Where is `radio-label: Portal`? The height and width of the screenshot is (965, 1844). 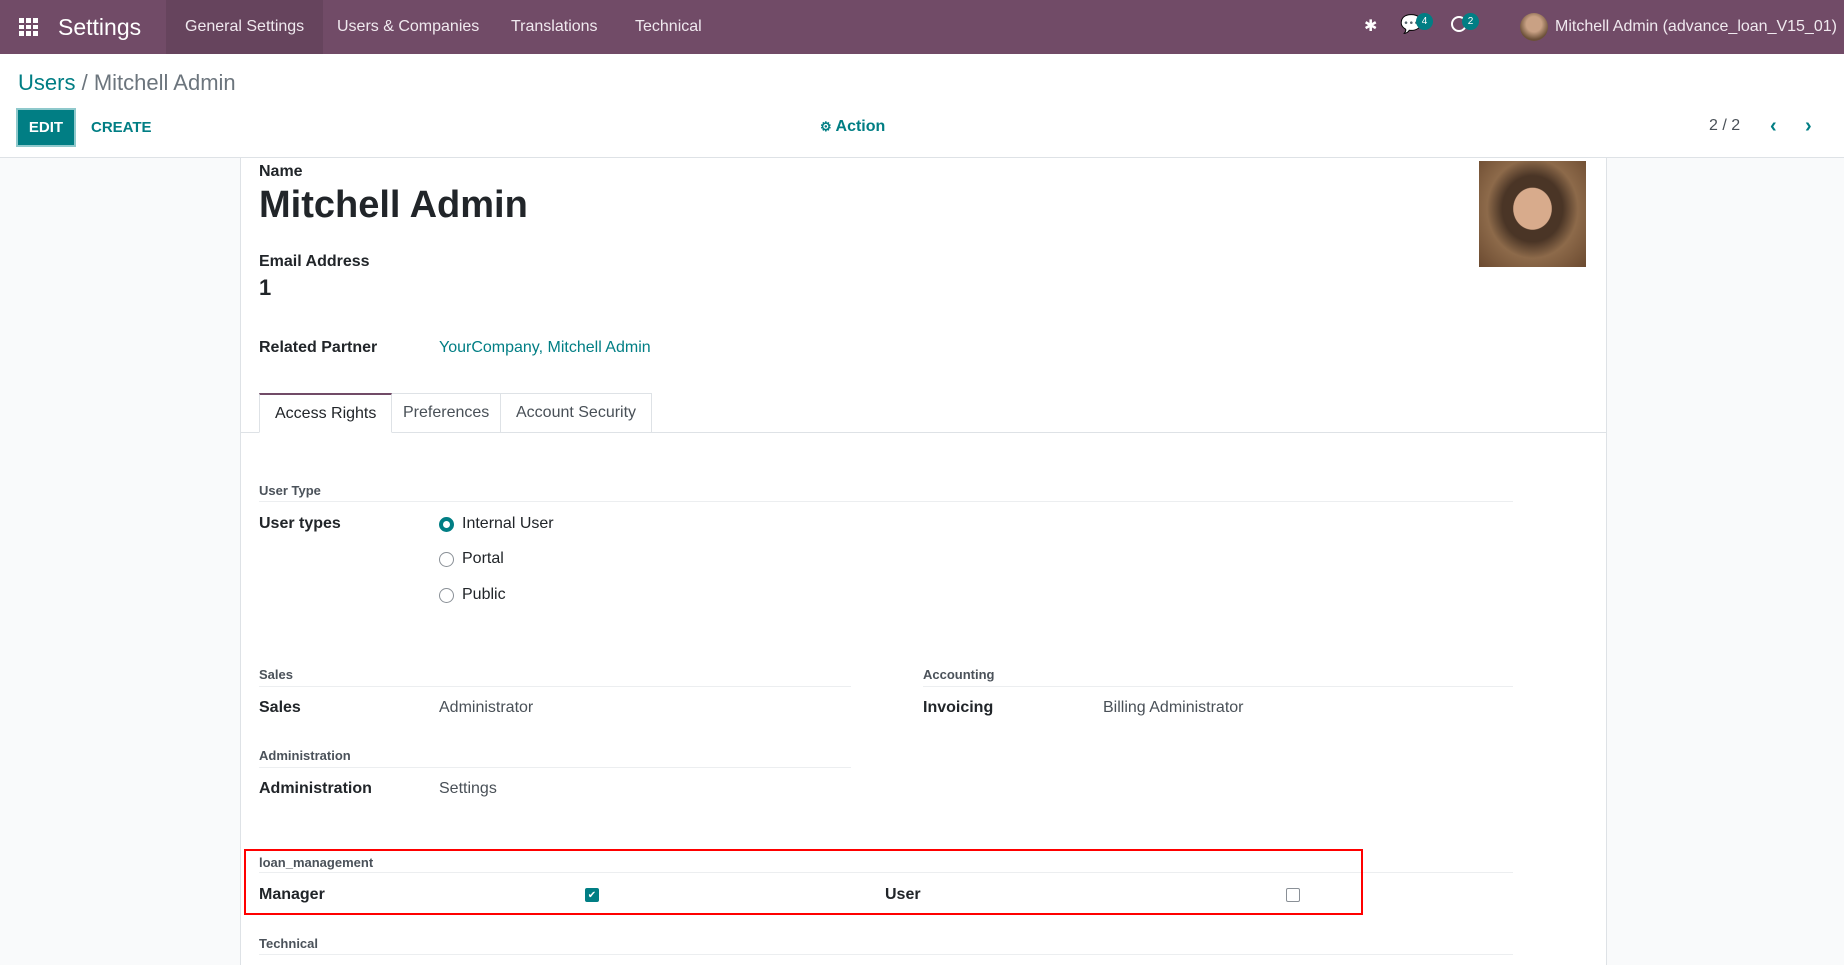 radio-label: Portal is located at coordinates (483, 558).